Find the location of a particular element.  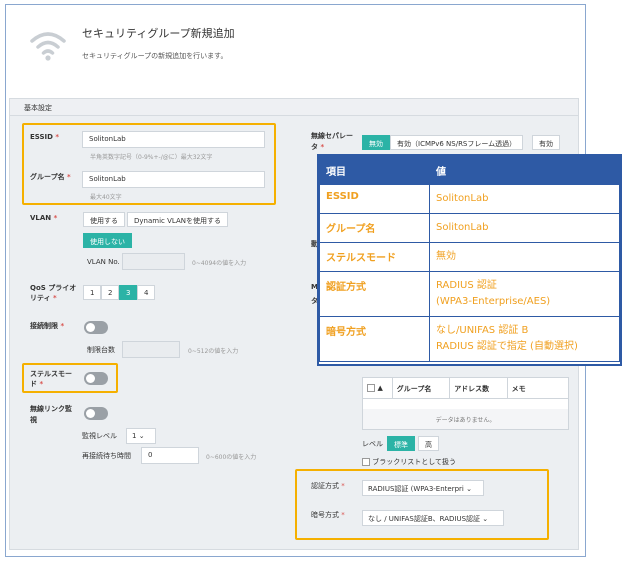

select-all-column: ▲ is located at coordinates (378, 388).